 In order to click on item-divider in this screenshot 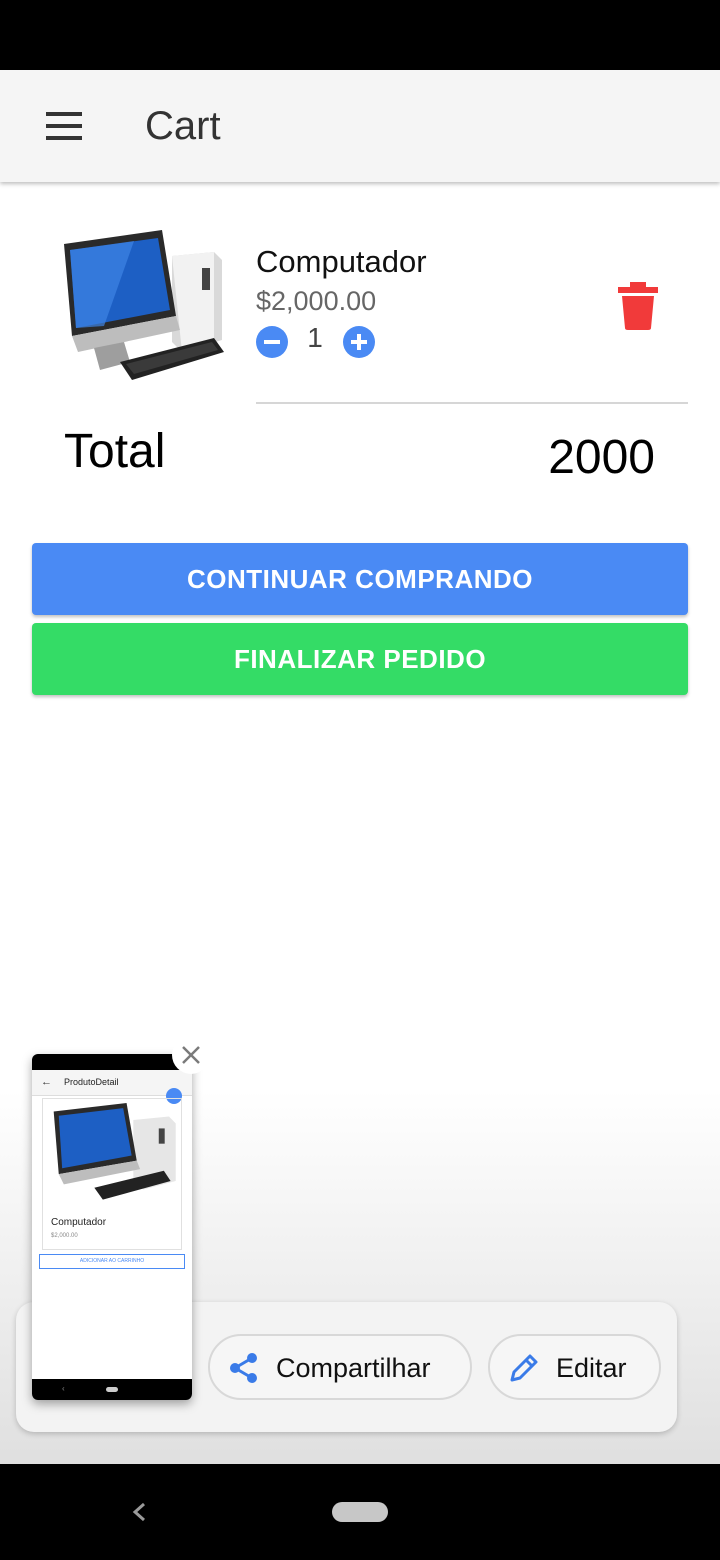, I will do `click(472, 403)`.